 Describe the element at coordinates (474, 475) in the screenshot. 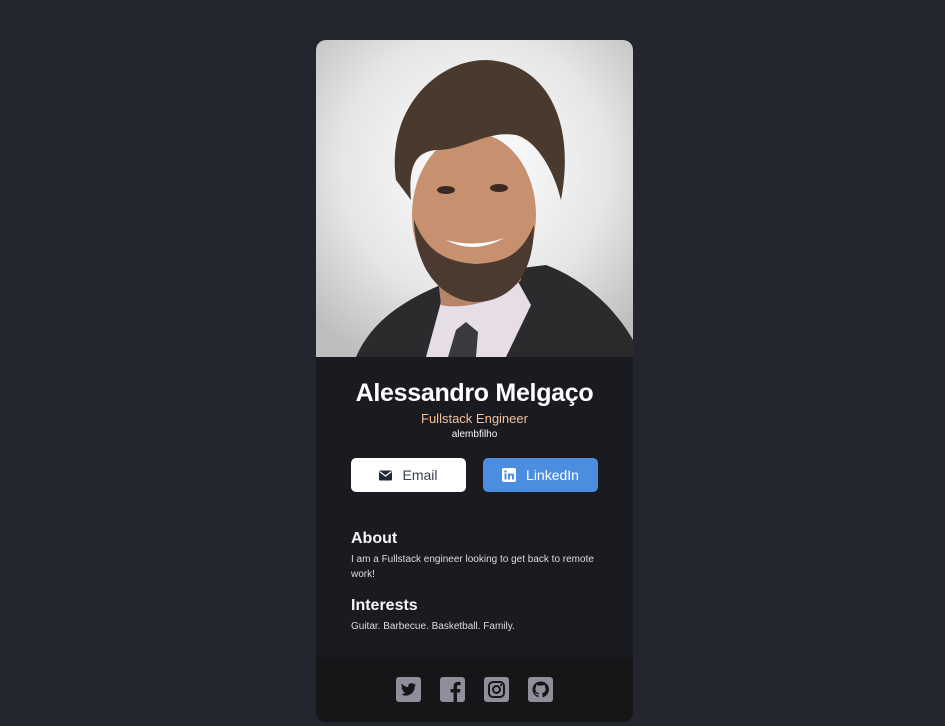

I see `contact-buttons: Email LinkedIn` at that location.